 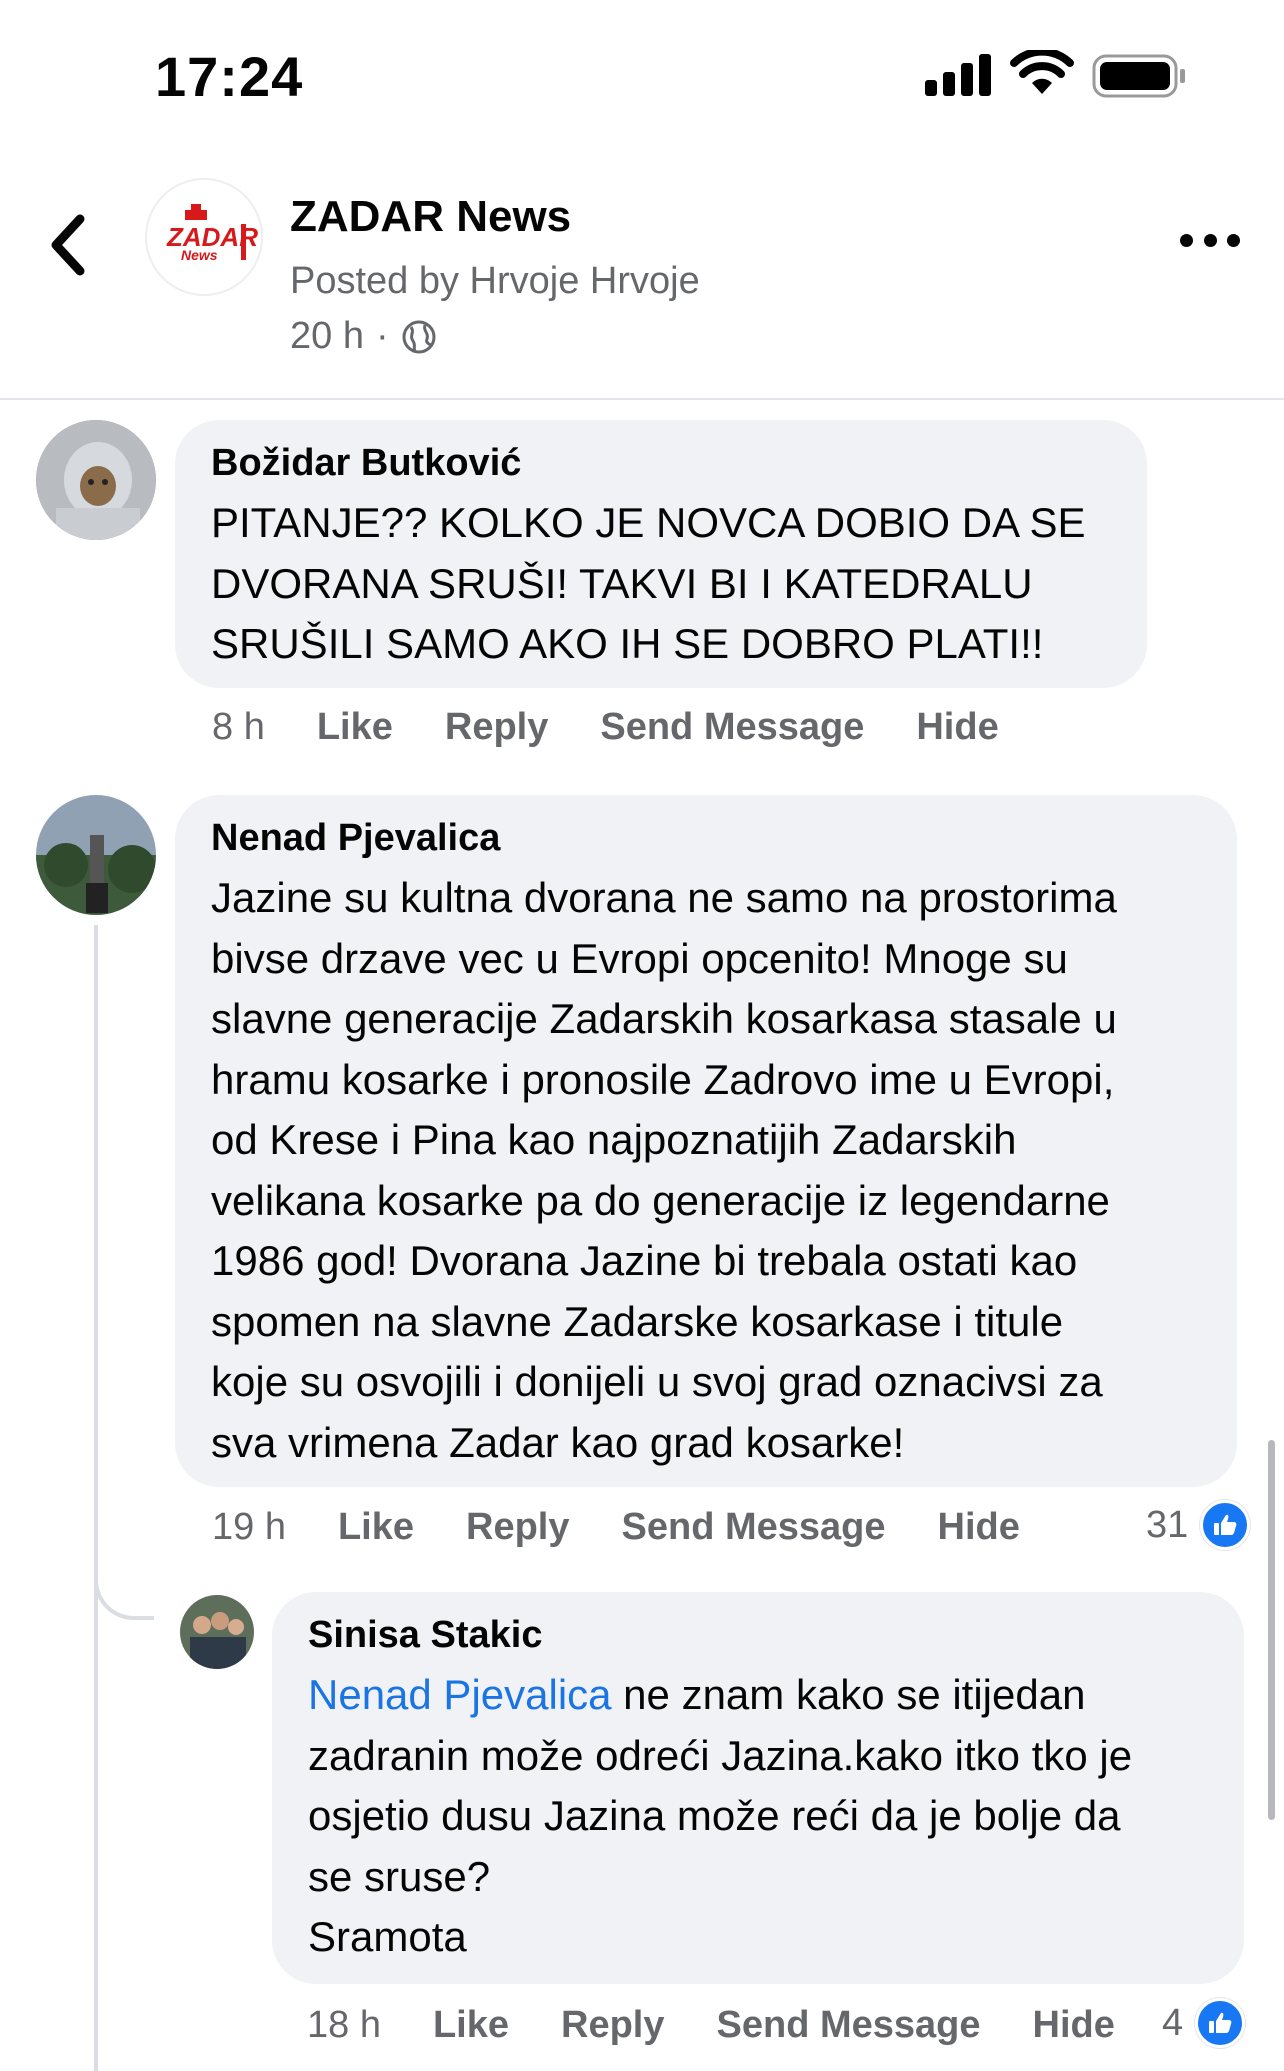 I want to click on comment-author: Nenad Pjevalica, so click(x=706, y=838).